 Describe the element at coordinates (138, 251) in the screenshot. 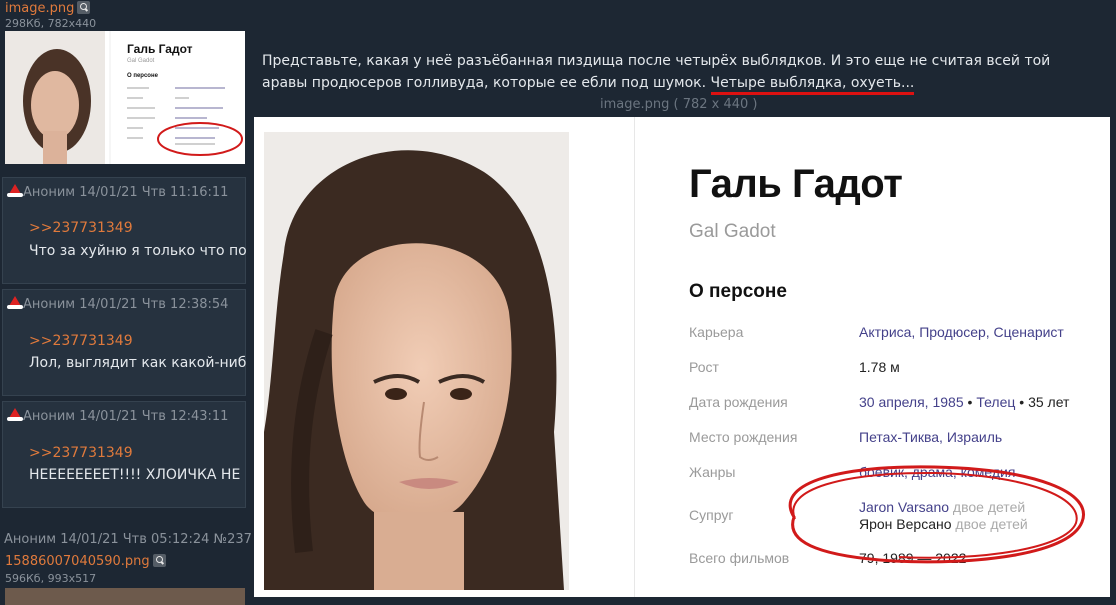

I see `post-text: Что за хуйню я только что по` at that location.